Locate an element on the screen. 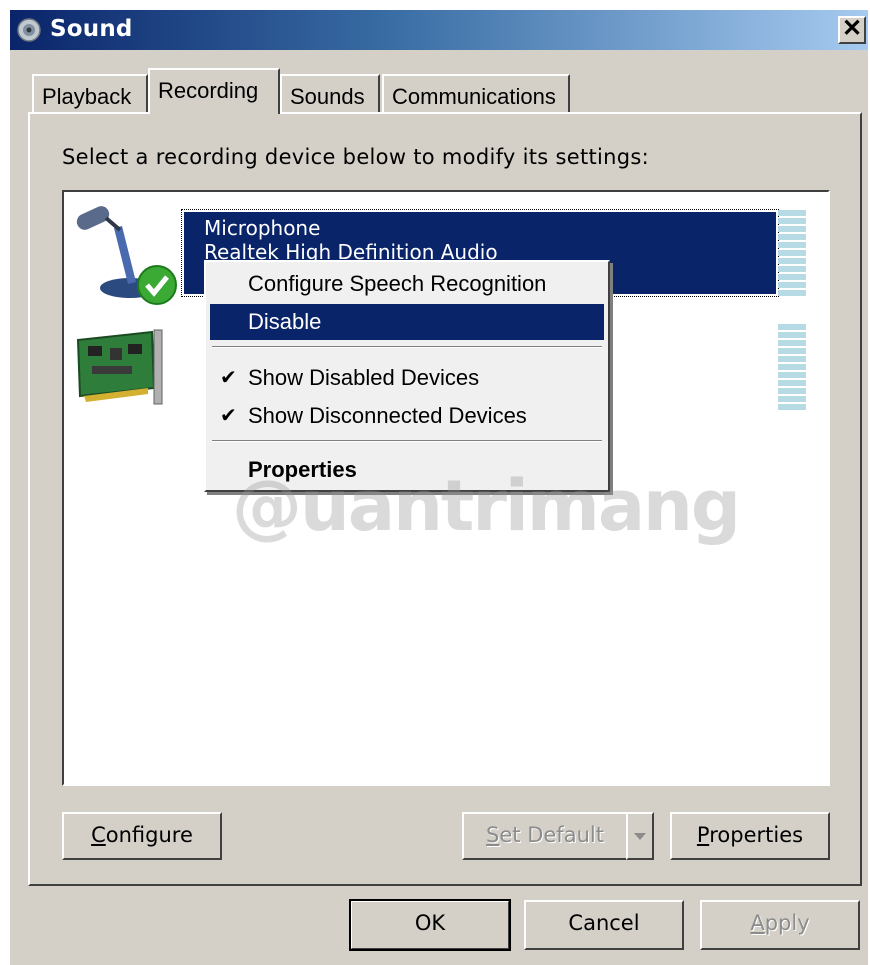  menu-item-disable: Disable is located at coordinates (407, 322).